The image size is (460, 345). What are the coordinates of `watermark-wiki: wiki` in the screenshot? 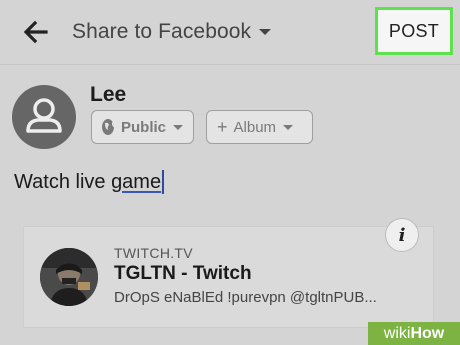 It's located at (397, 333).